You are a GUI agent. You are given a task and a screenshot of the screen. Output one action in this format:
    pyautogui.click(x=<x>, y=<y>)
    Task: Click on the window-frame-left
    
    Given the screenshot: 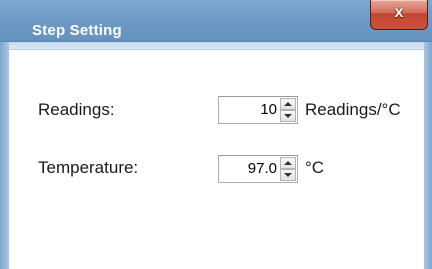 What is the action you would take?
    pyautogui.click(x=4, y=155)
    